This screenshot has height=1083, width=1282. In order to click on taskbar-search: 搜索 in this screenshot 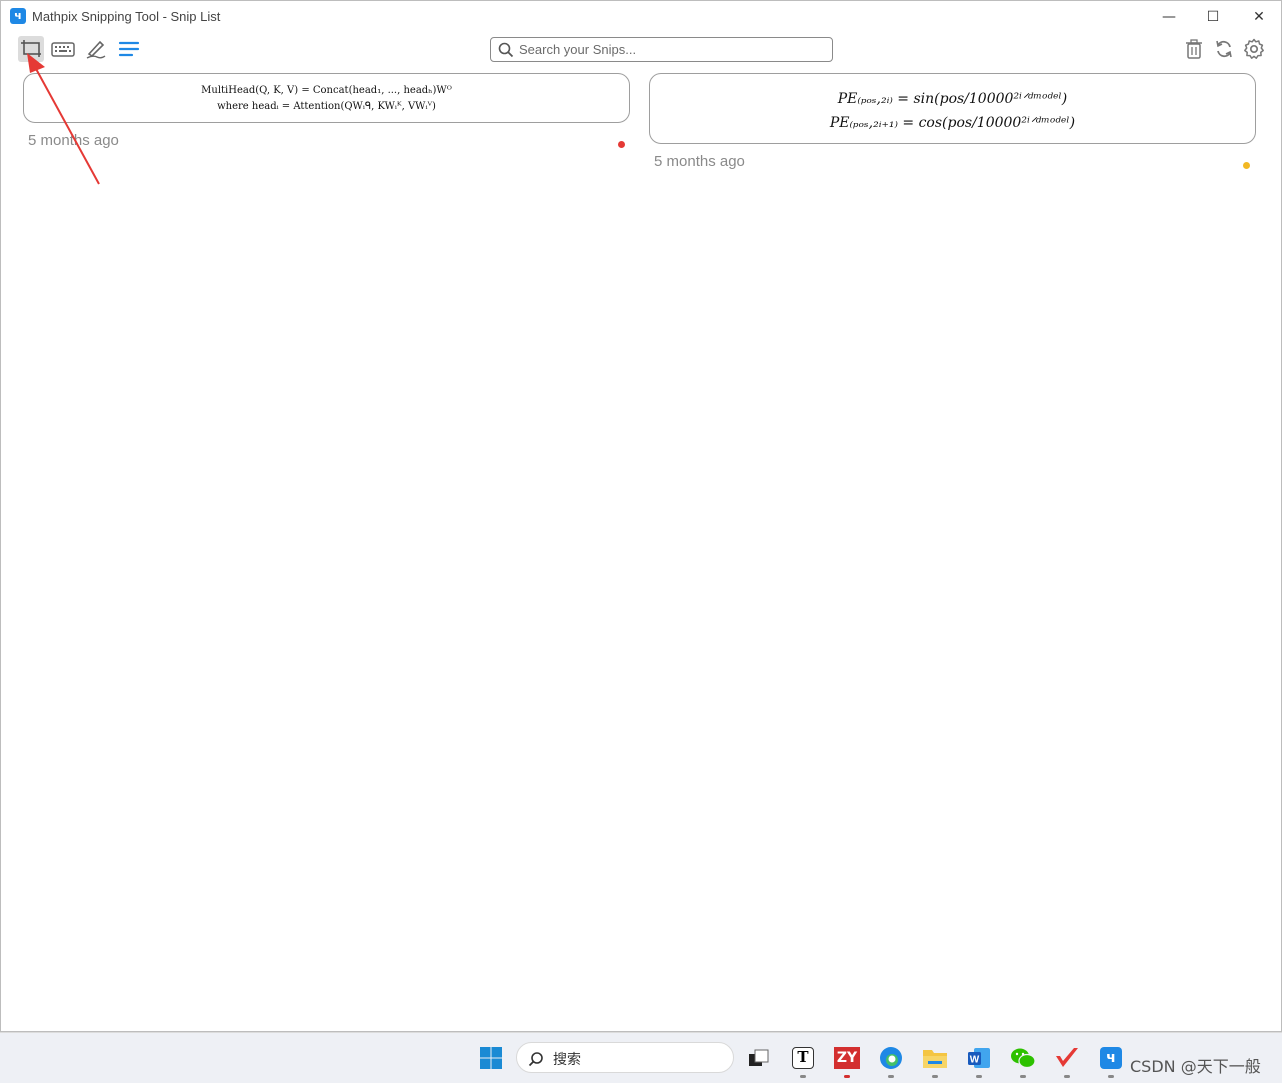, I will do `click(625, 1057)`.